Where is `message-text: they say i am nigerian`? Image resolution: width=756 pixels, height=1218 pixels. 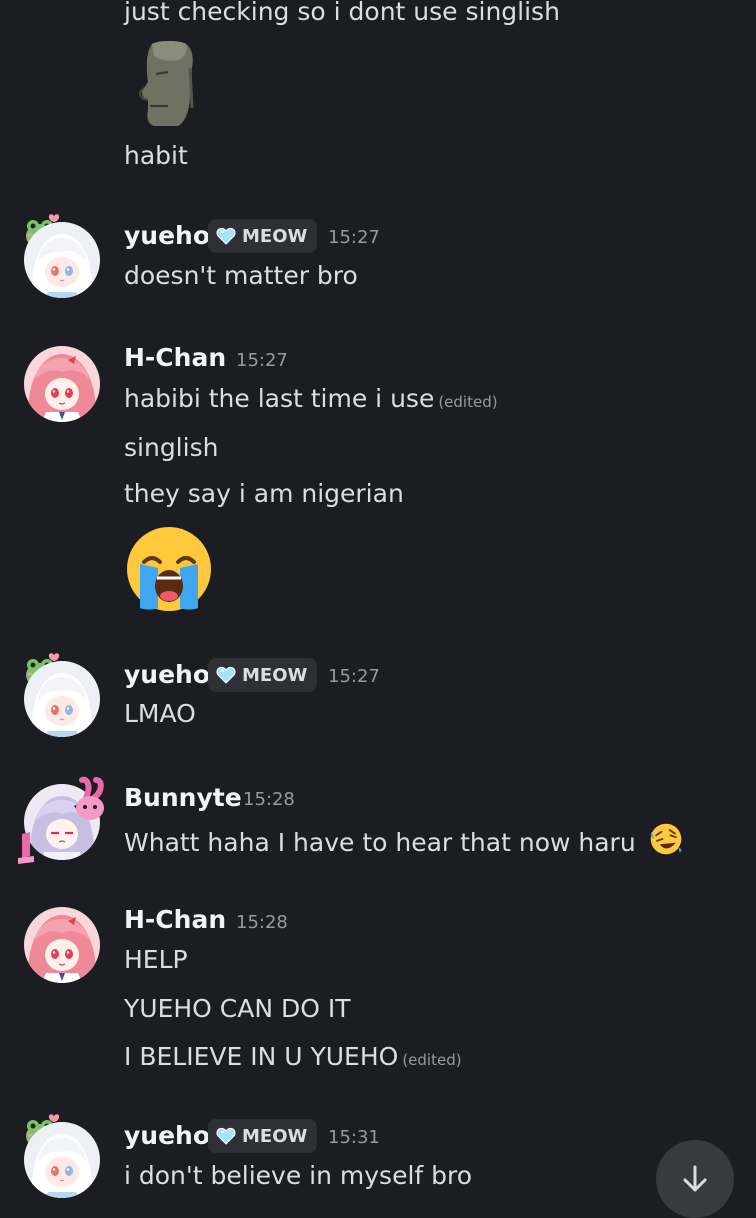 message-text: they say i am nigerian is located at coordinates (264, 493).